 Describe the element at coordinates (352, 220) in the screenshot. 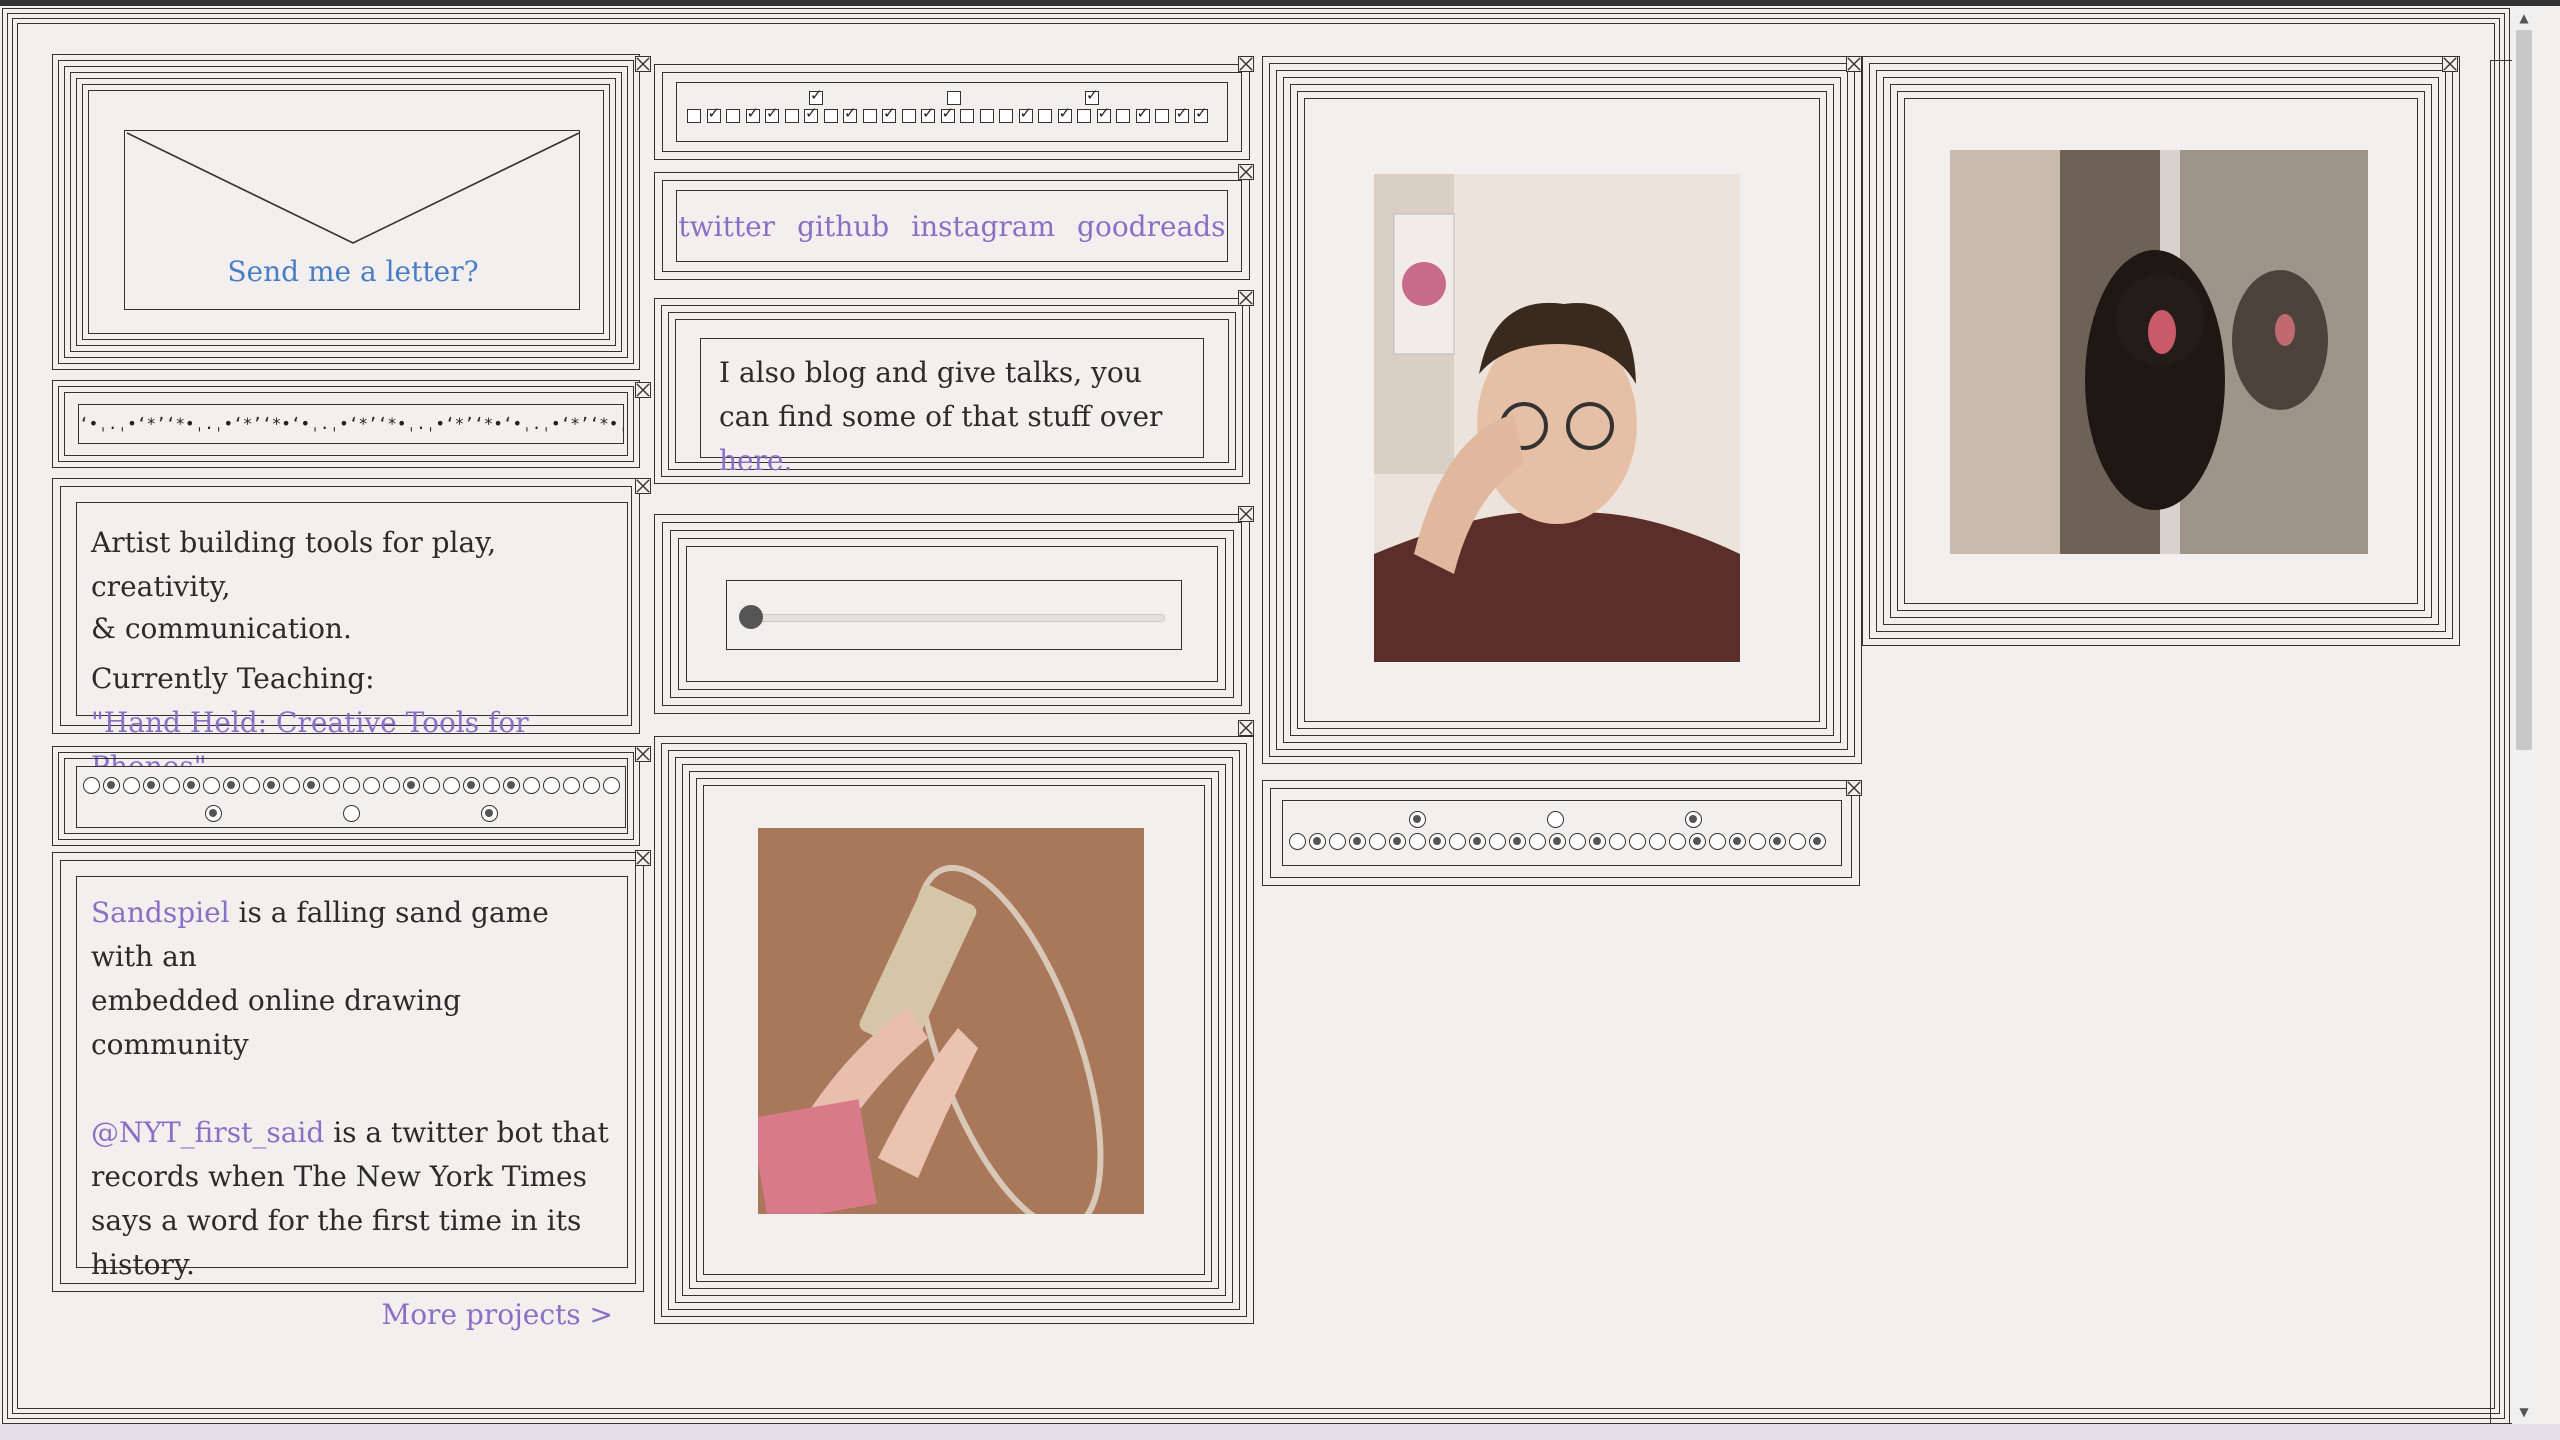

I see `envelope: Send me a letter?` at that location.